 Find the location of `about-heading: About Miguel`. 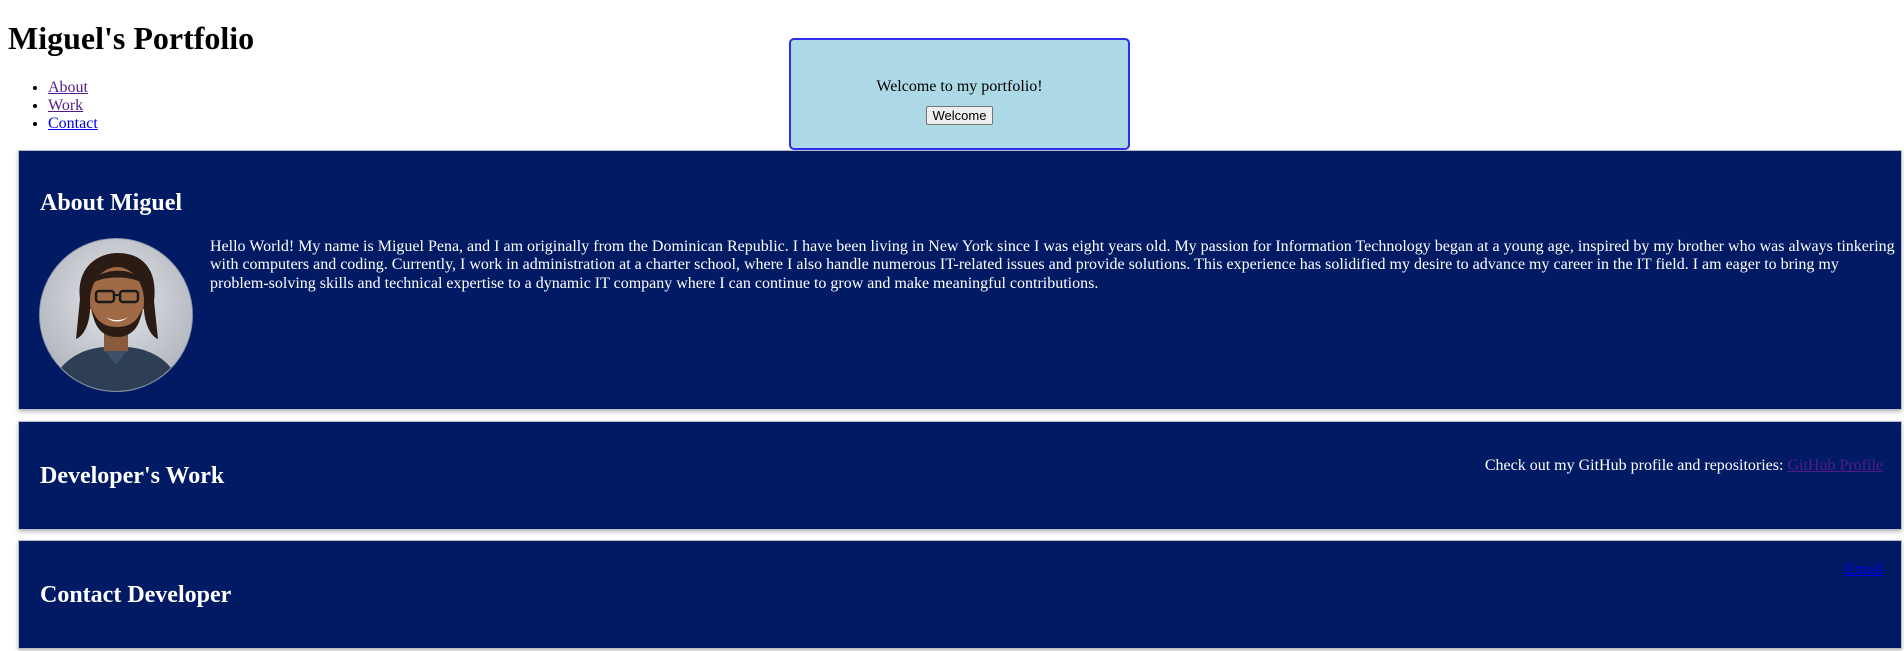

about-heading: About Miguel is located at coordinates (111, 203).